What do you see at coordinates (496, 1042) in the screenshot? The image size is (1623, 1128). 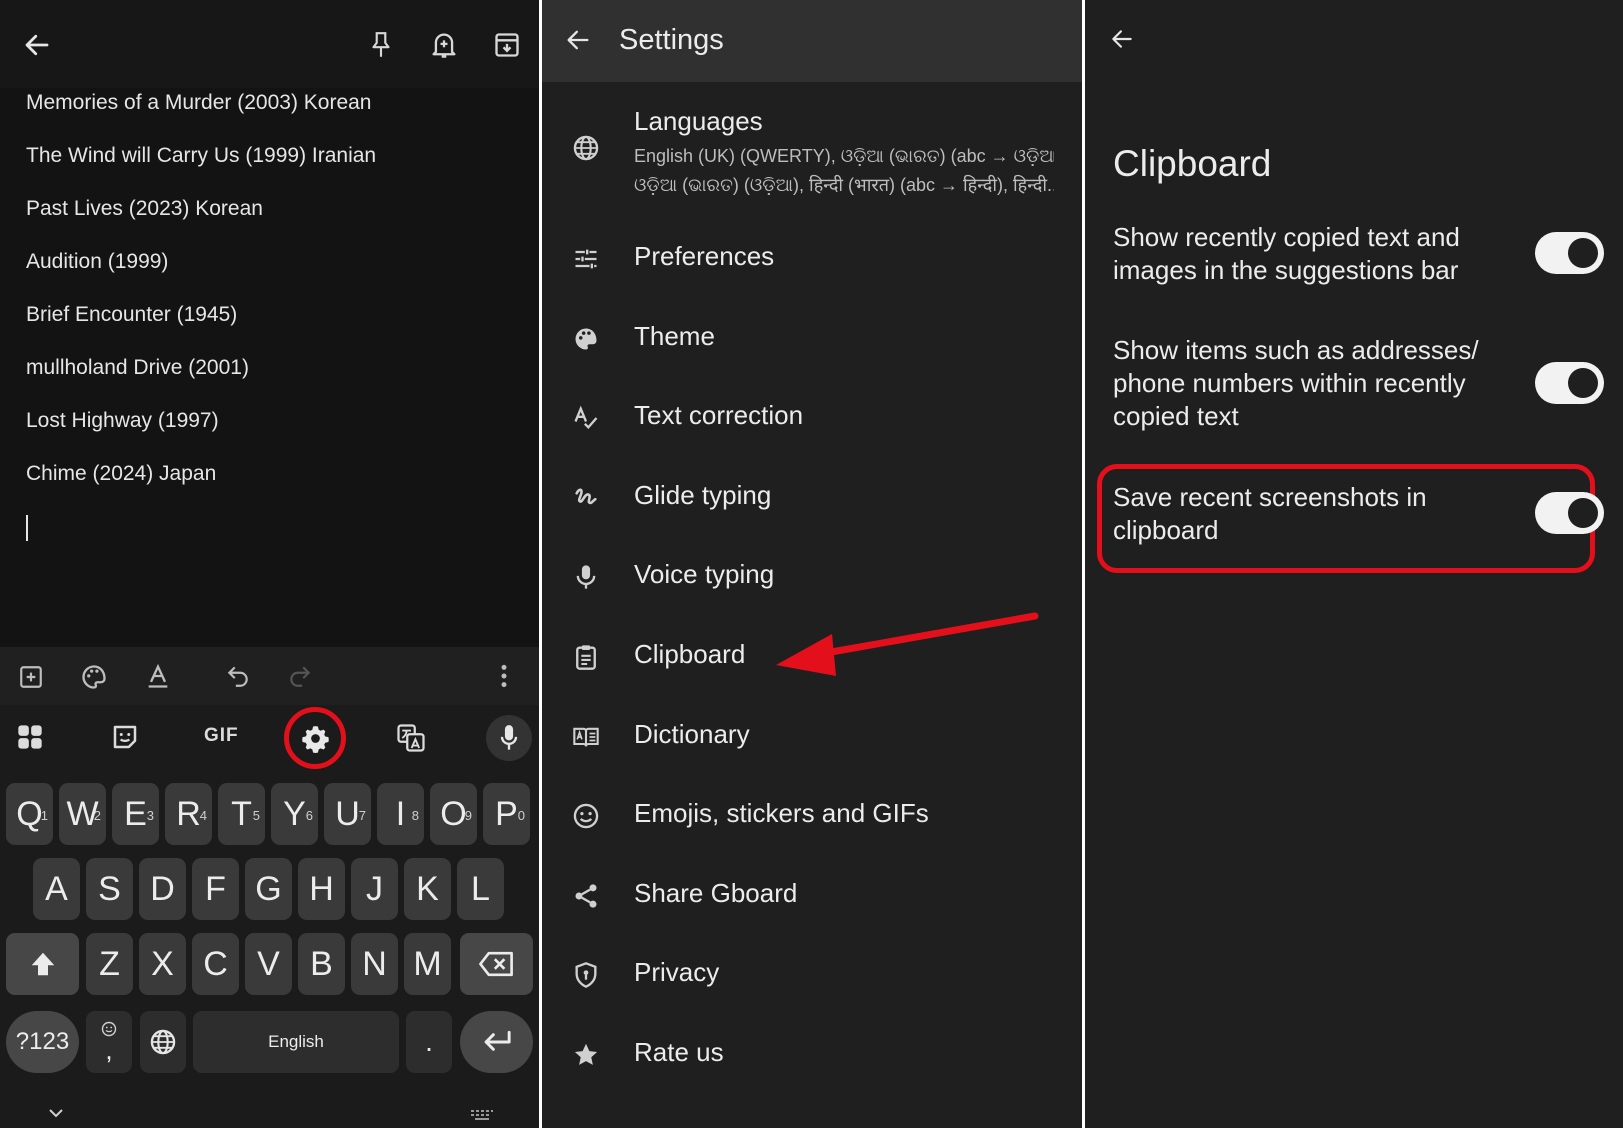 I see `enter-key` at bounding box center [496, 1042].